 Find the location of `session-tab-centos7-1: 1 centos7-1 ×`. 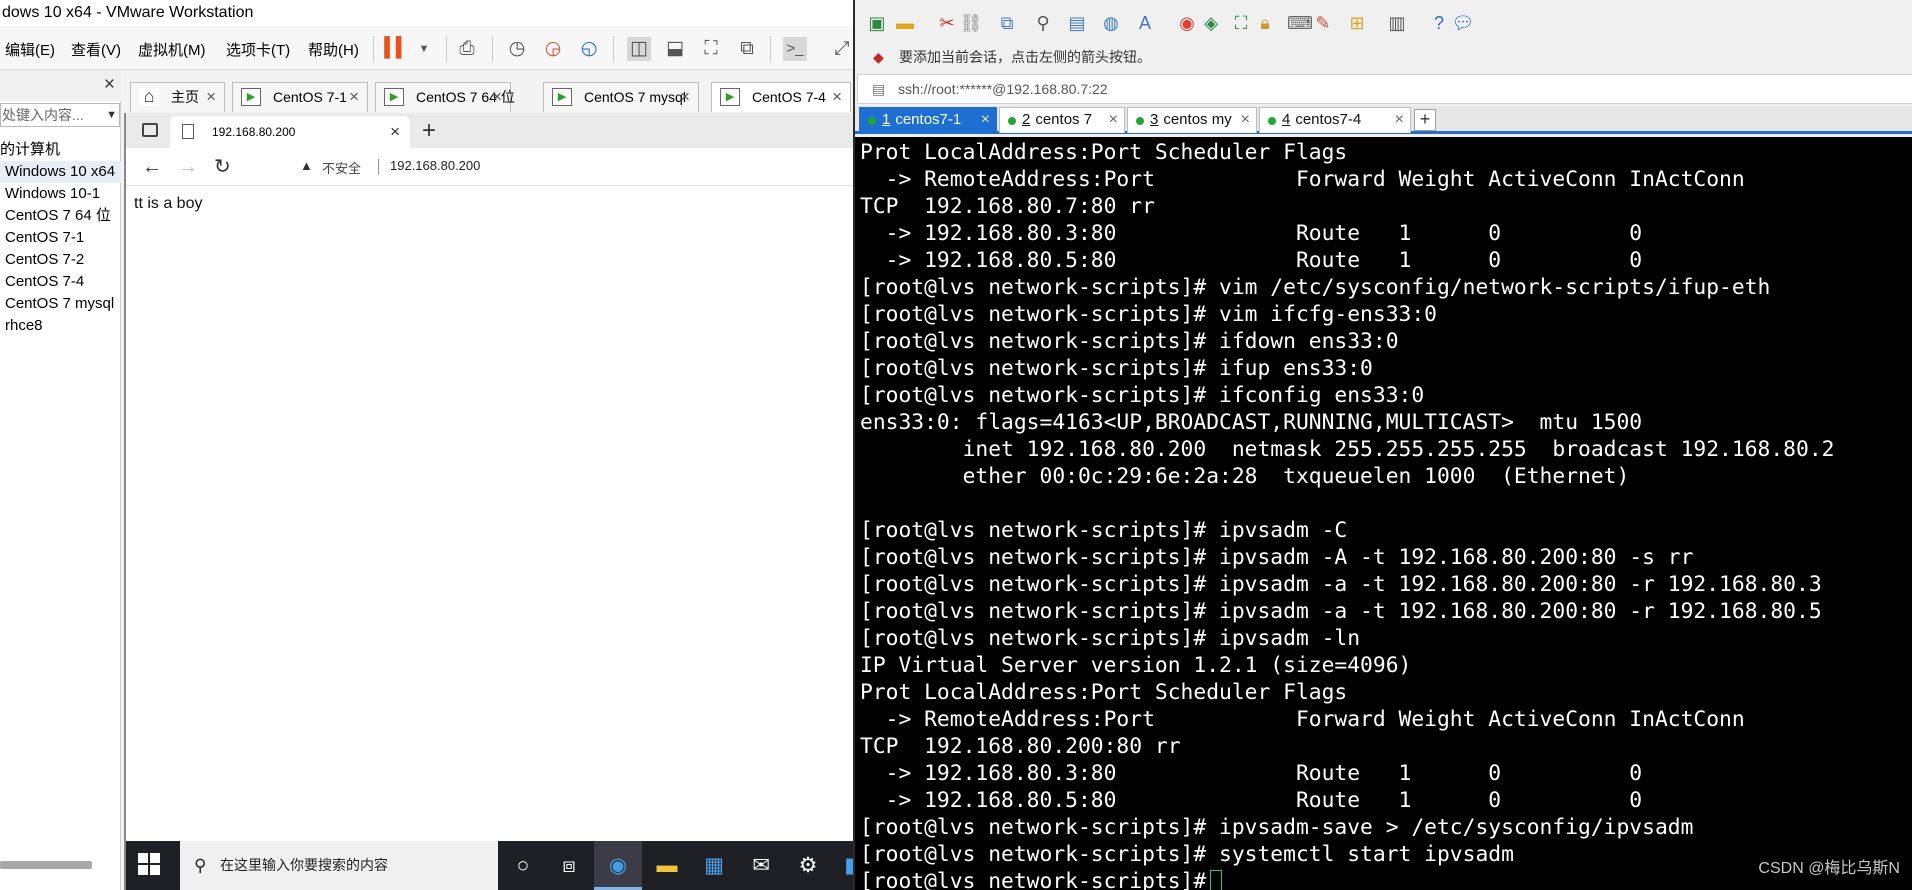

session-tab-centos7-1: 1 centos7-1 × is located at coordinates (928, 120).